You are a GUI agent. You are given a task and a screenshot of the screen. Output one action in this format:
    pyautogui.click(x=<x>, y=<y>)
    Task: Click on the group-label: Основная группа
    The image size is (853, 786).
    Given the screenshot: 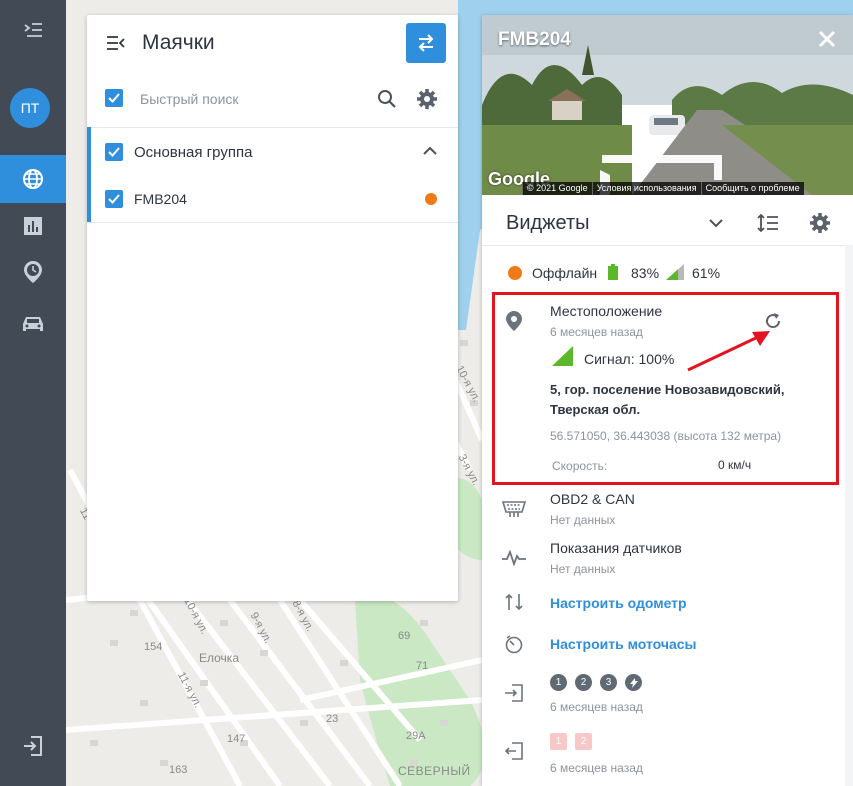 What is the action you would take?
    pyautogui.click(x=193, y=152)
    